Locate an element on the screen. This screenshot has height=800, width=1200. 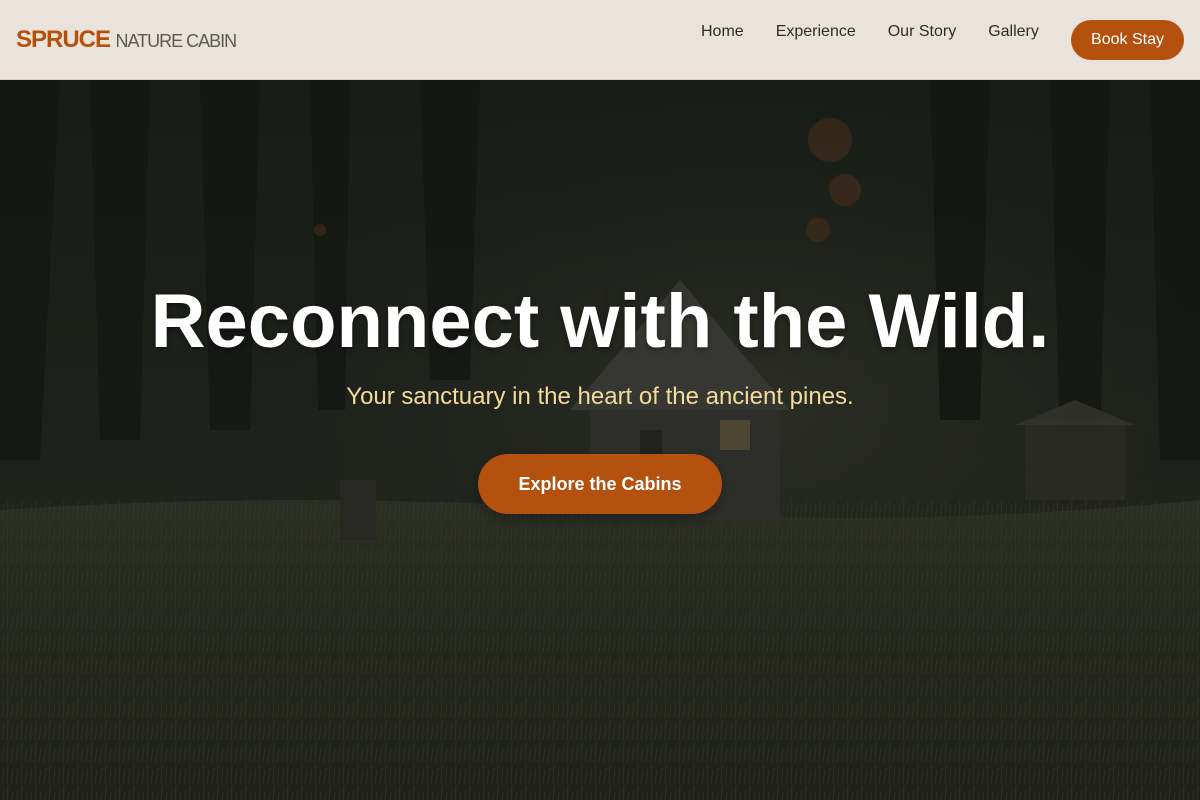
explore-cabins-button: Explore the Cabins is located at coordinates (600, 484).